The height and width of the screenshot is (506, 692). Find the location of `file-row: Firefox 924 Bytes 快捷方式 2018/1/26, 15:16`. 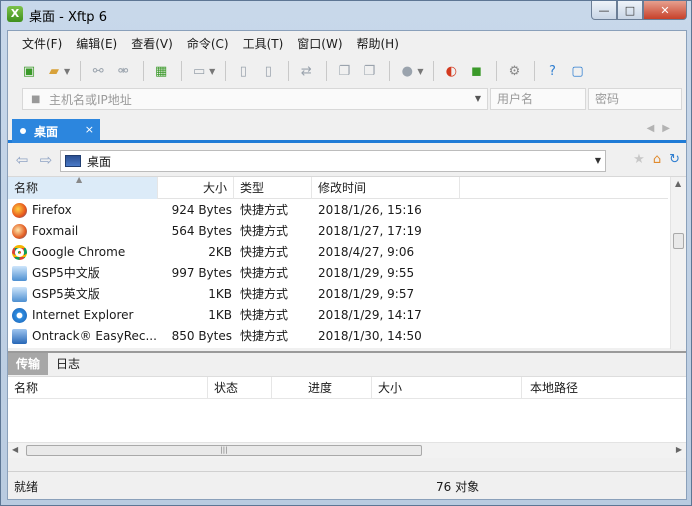

file-row: Firefox 924 Bytes 快捷方式 2018/1/26, 15:16 is located at coordinates (338, 210).